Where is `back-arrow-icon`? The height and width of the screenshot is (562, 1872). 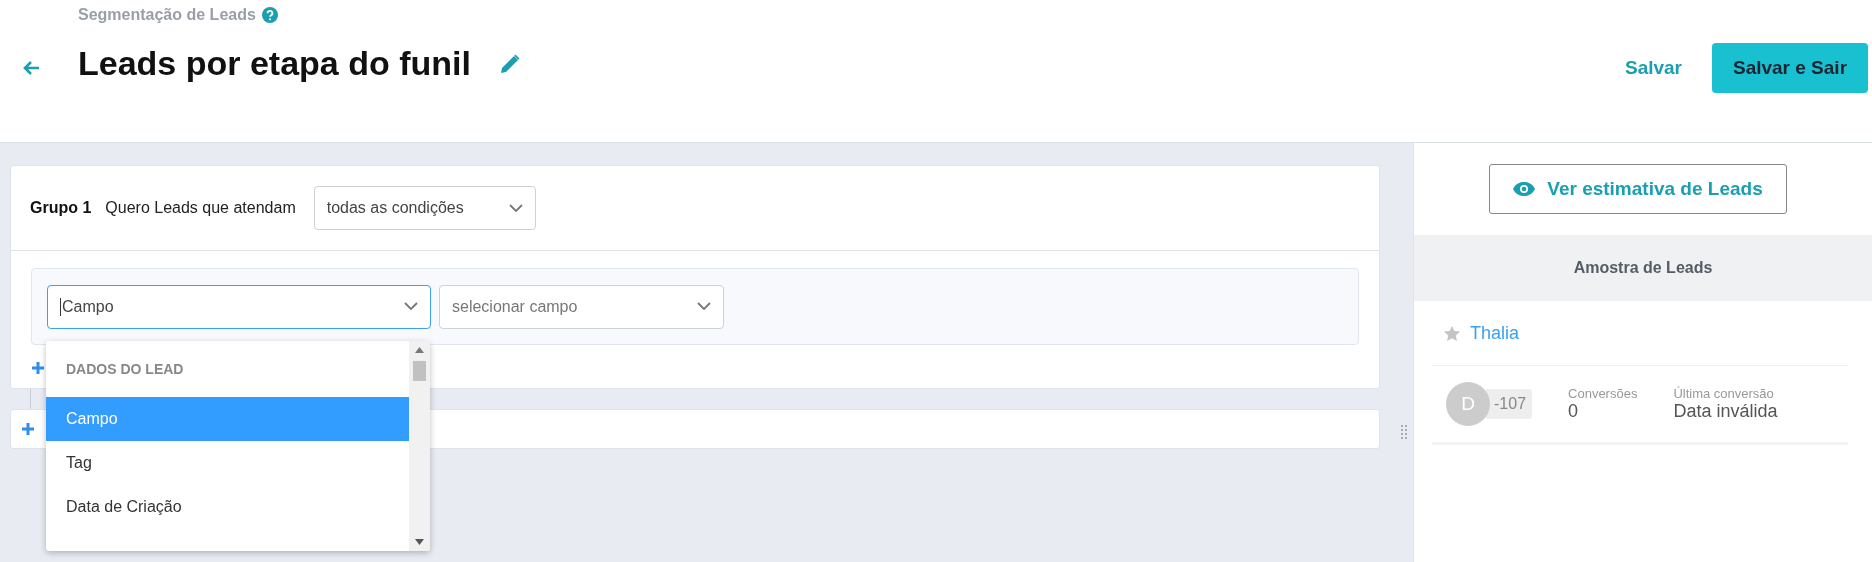
back-arrow-icon is located at coordinates (31, 68).